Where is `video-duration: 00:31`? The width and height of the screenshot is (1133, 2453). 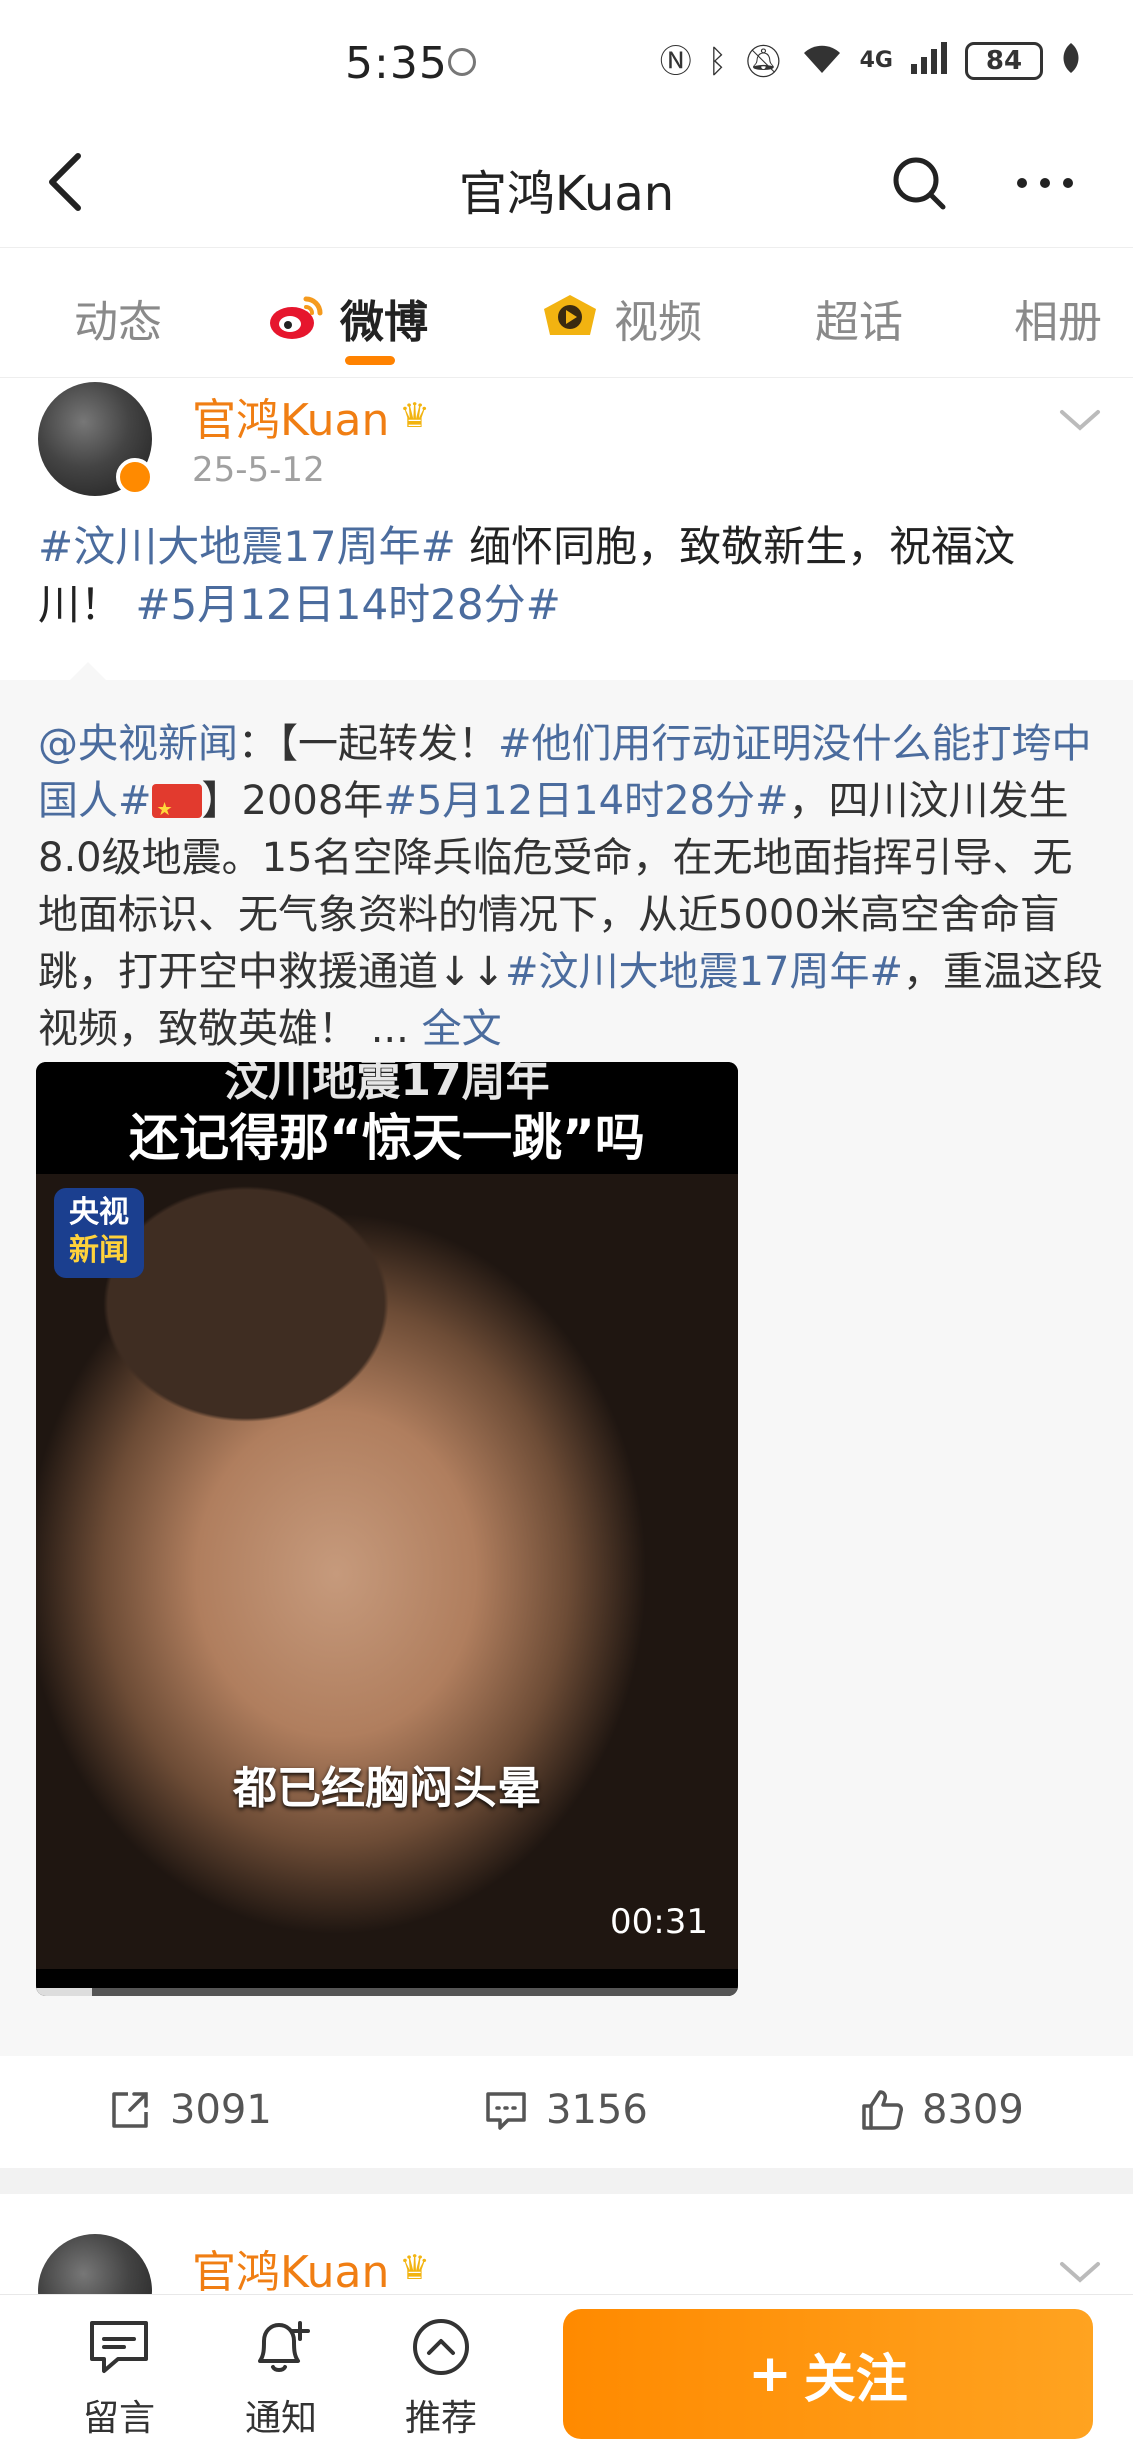
video-duration: 00:31 is located at coordinates (659, 1922).